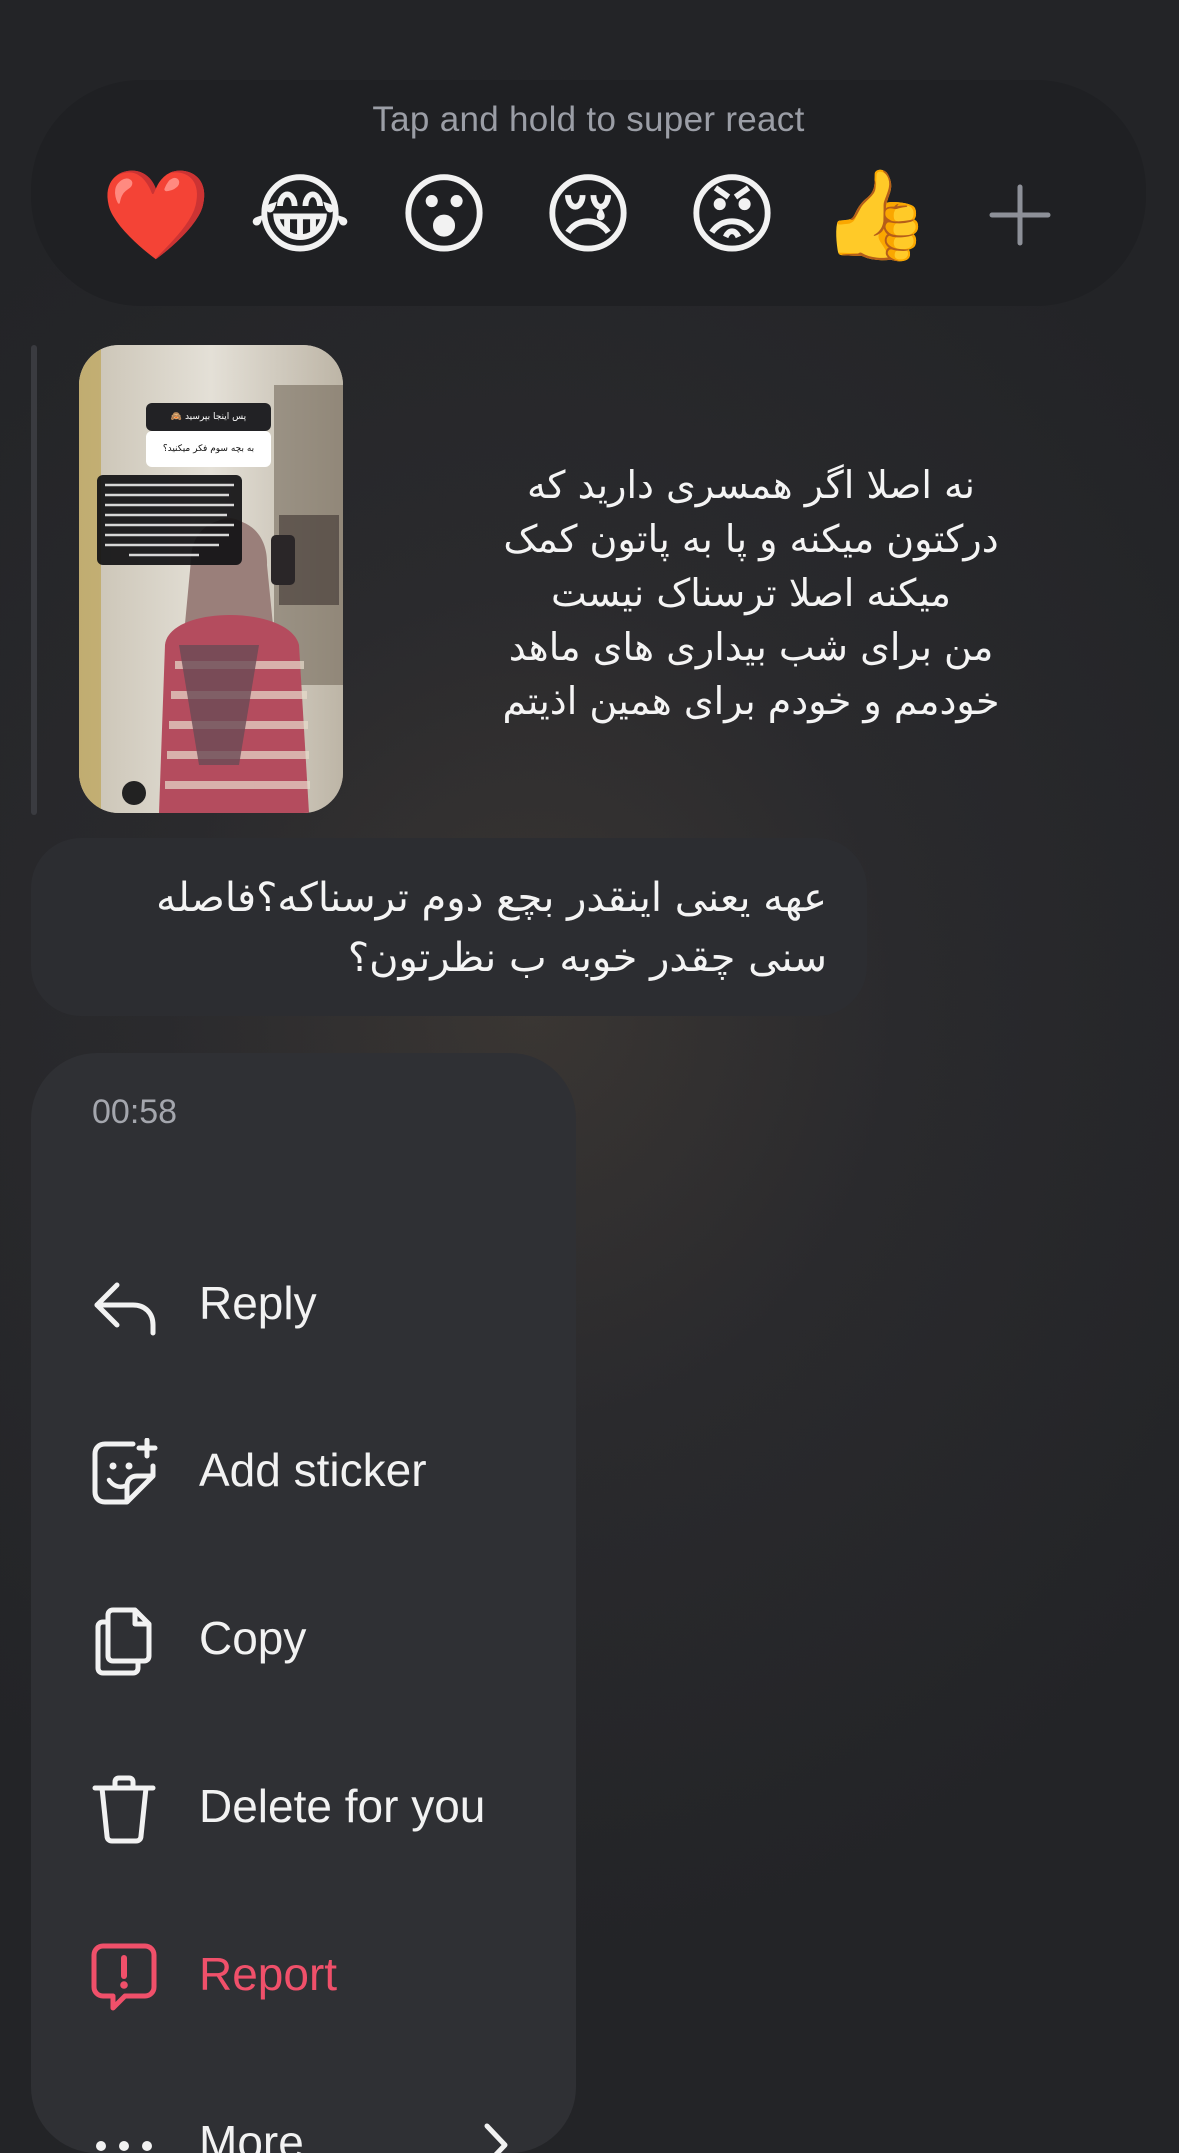 The image size is (1179, 2153). Describe the element at coordinates (300, 215) in the screenshot. I see `tears-of-joy-icon: 😂` at that location.